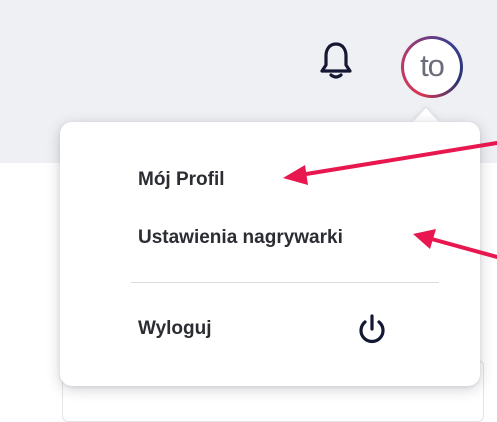  What do you see at coordinates (175, 329) in the screenshot?
I see `menu-item-logout: Wyloguj` at bounding box center [175, 329].